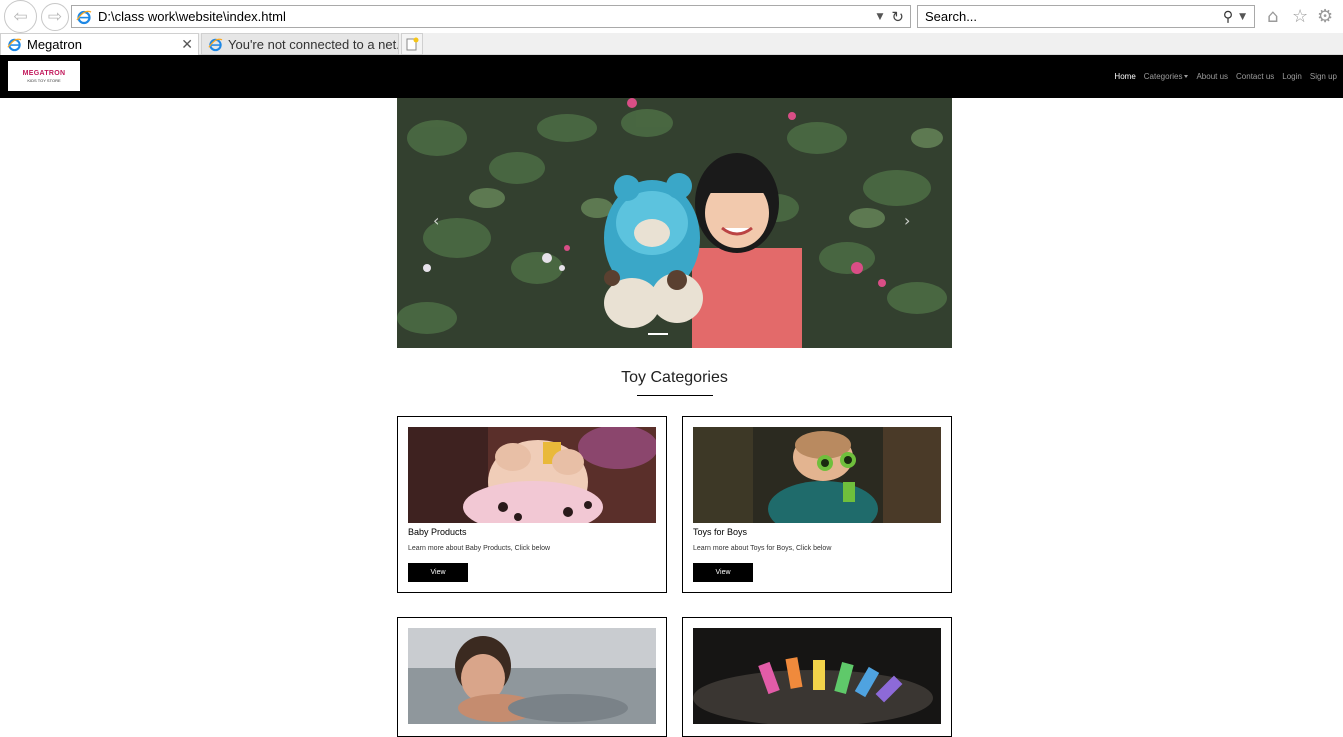 This screenshot has height=737, width=1343. I want to click on tab-label: Megatron, so click(54, 44).